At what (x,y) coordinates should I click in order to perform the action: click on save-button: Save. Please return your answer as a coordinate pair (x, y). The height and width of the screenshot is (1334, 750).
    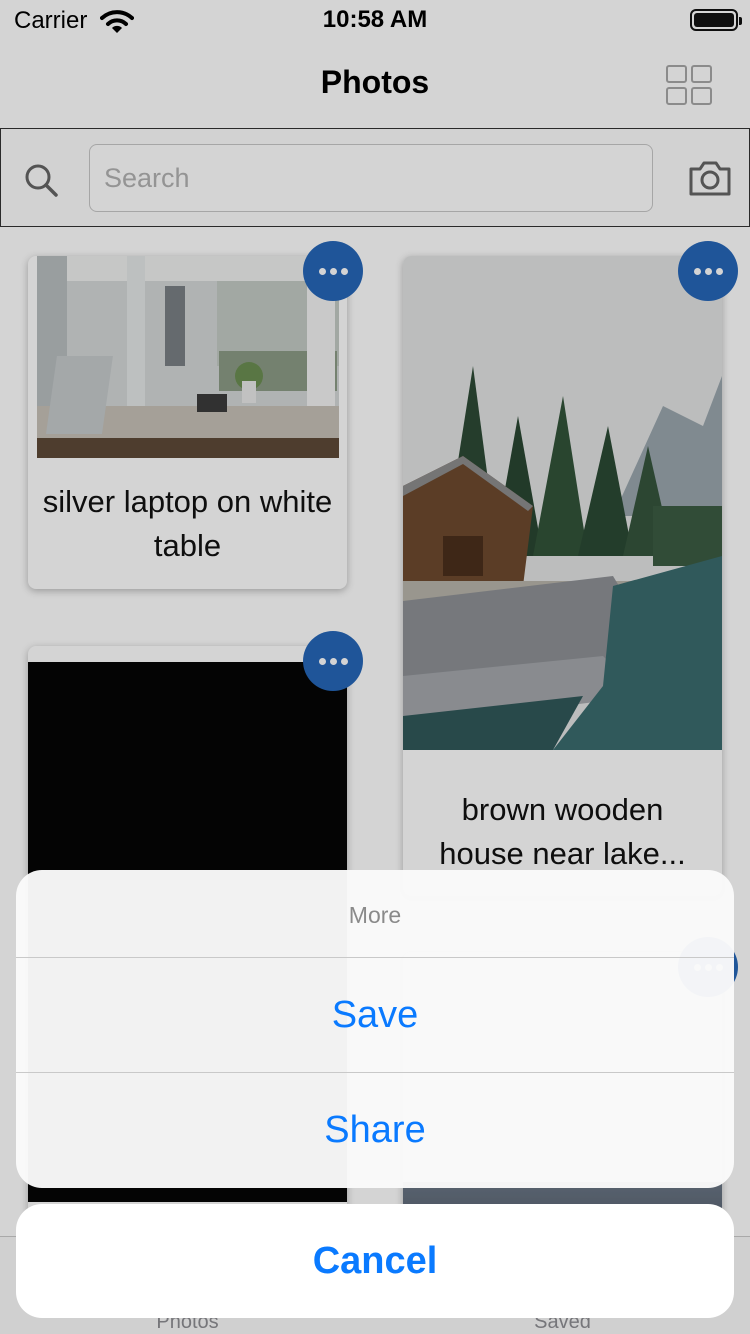
    Looking at the image, I should click on (375, 1015).